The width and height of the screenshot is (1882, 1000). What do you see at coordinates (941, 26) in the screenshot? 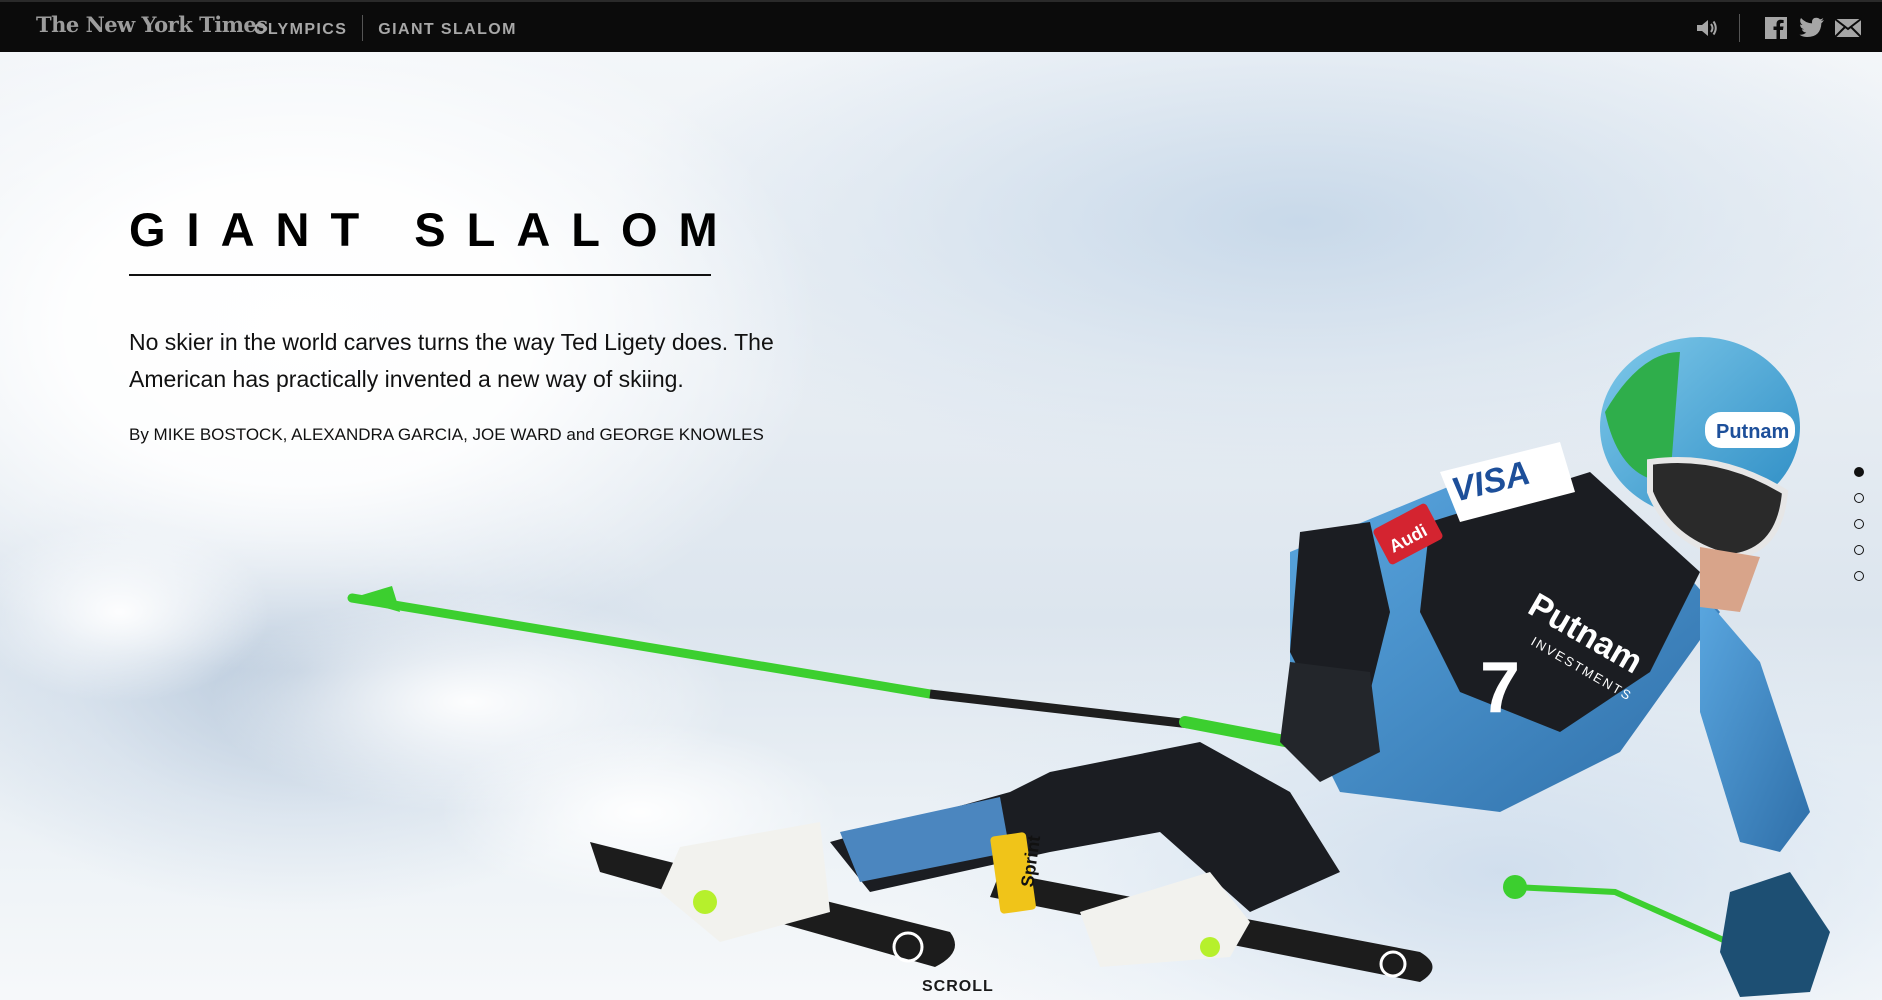
I see `top-navigation-bar: The New York Times OLYMPICS GIANT SLALOM` at bounding box center [941, 26].